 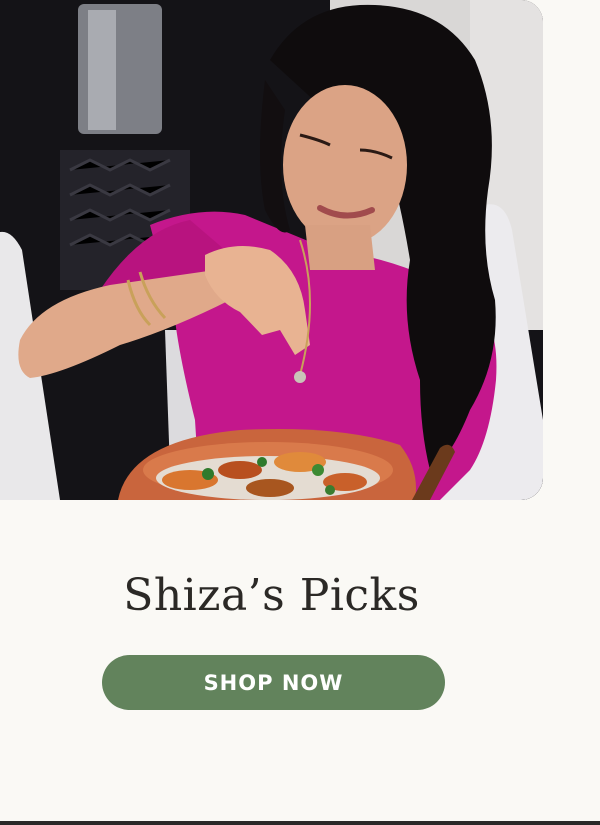 I want to click on shop-now-button-label: SHOP NOW, so click(x=273, y=682).